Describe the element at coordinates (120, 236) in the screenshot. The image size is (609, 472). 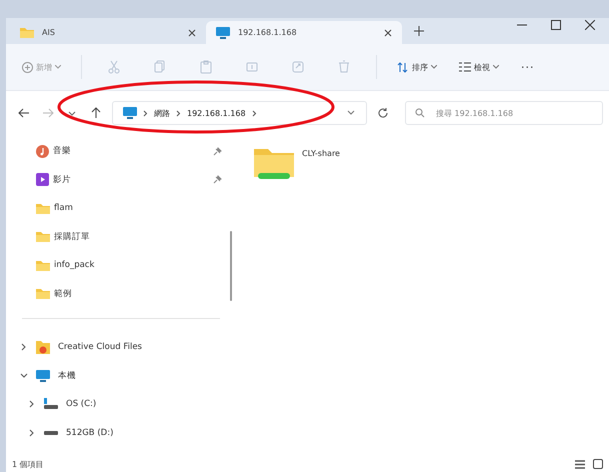
I see `sidebar-item: 採購訂單` at that location.